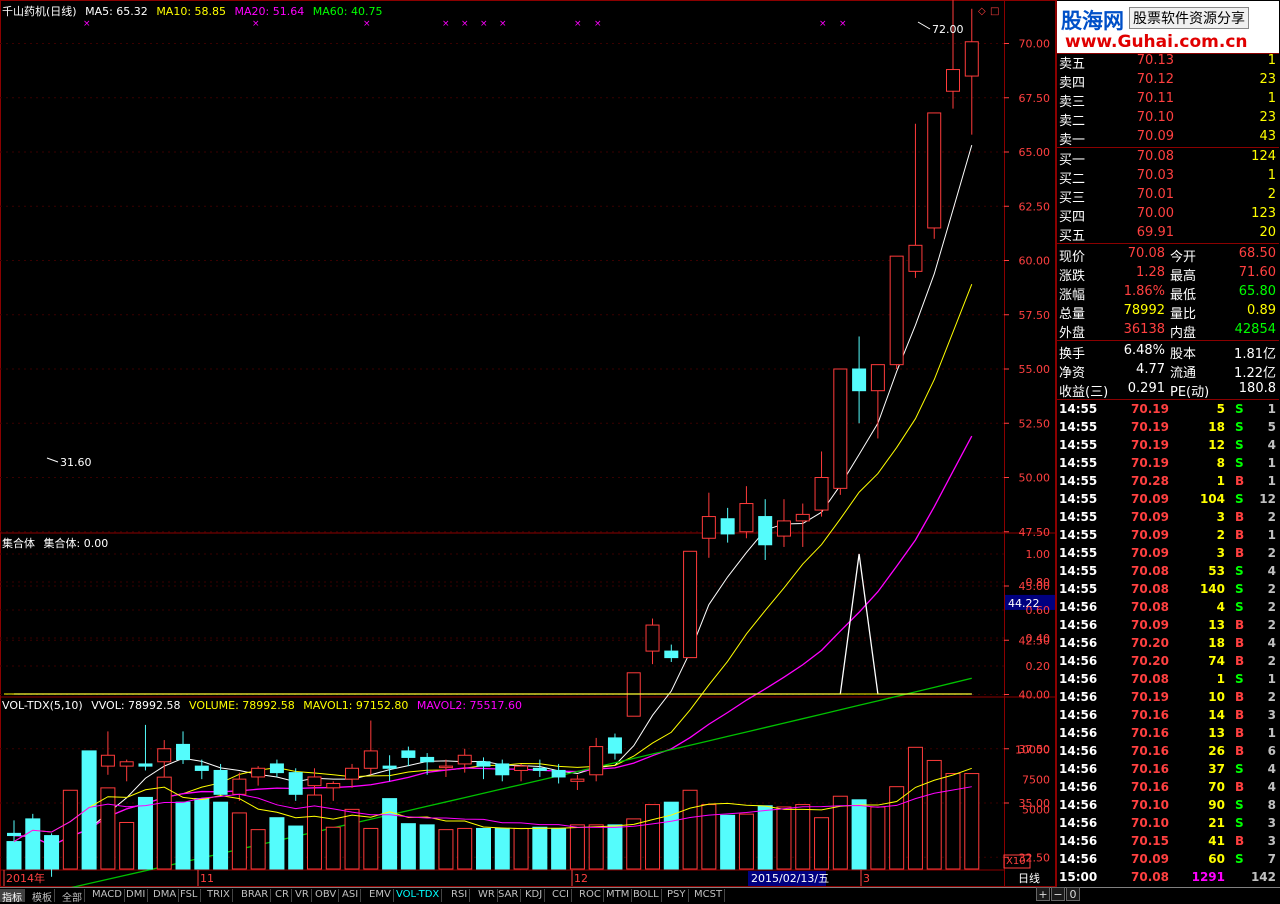 The height and width of the screenshot is (904, 1280). I want to click on square-icon: □, so click(994, 11).